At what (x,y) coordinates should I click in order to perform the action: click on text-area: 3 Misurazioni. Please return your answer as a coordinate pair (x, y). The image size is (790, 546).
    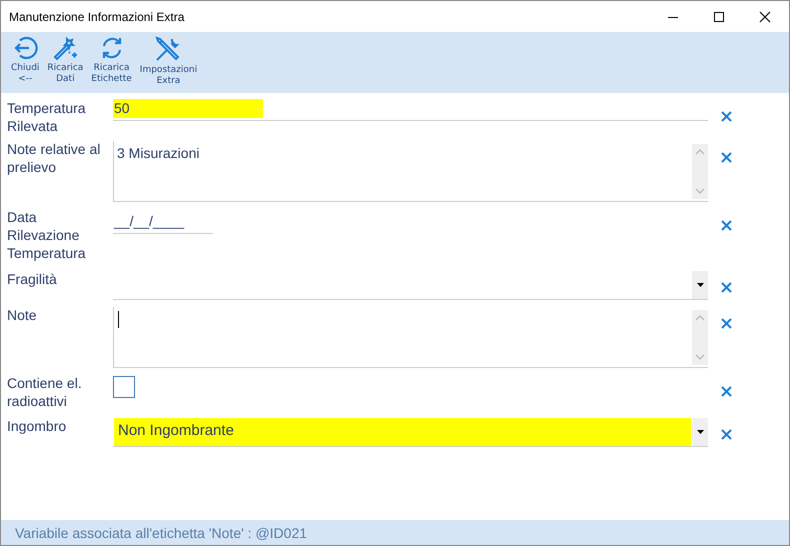
    Looking at the image, I should click on (410, 171).